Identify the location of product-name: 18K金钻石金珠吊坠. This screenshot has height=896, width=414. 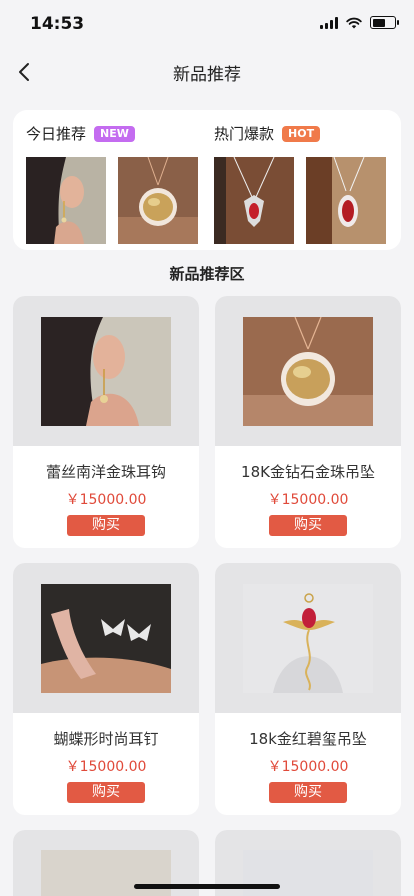
(308, 472).